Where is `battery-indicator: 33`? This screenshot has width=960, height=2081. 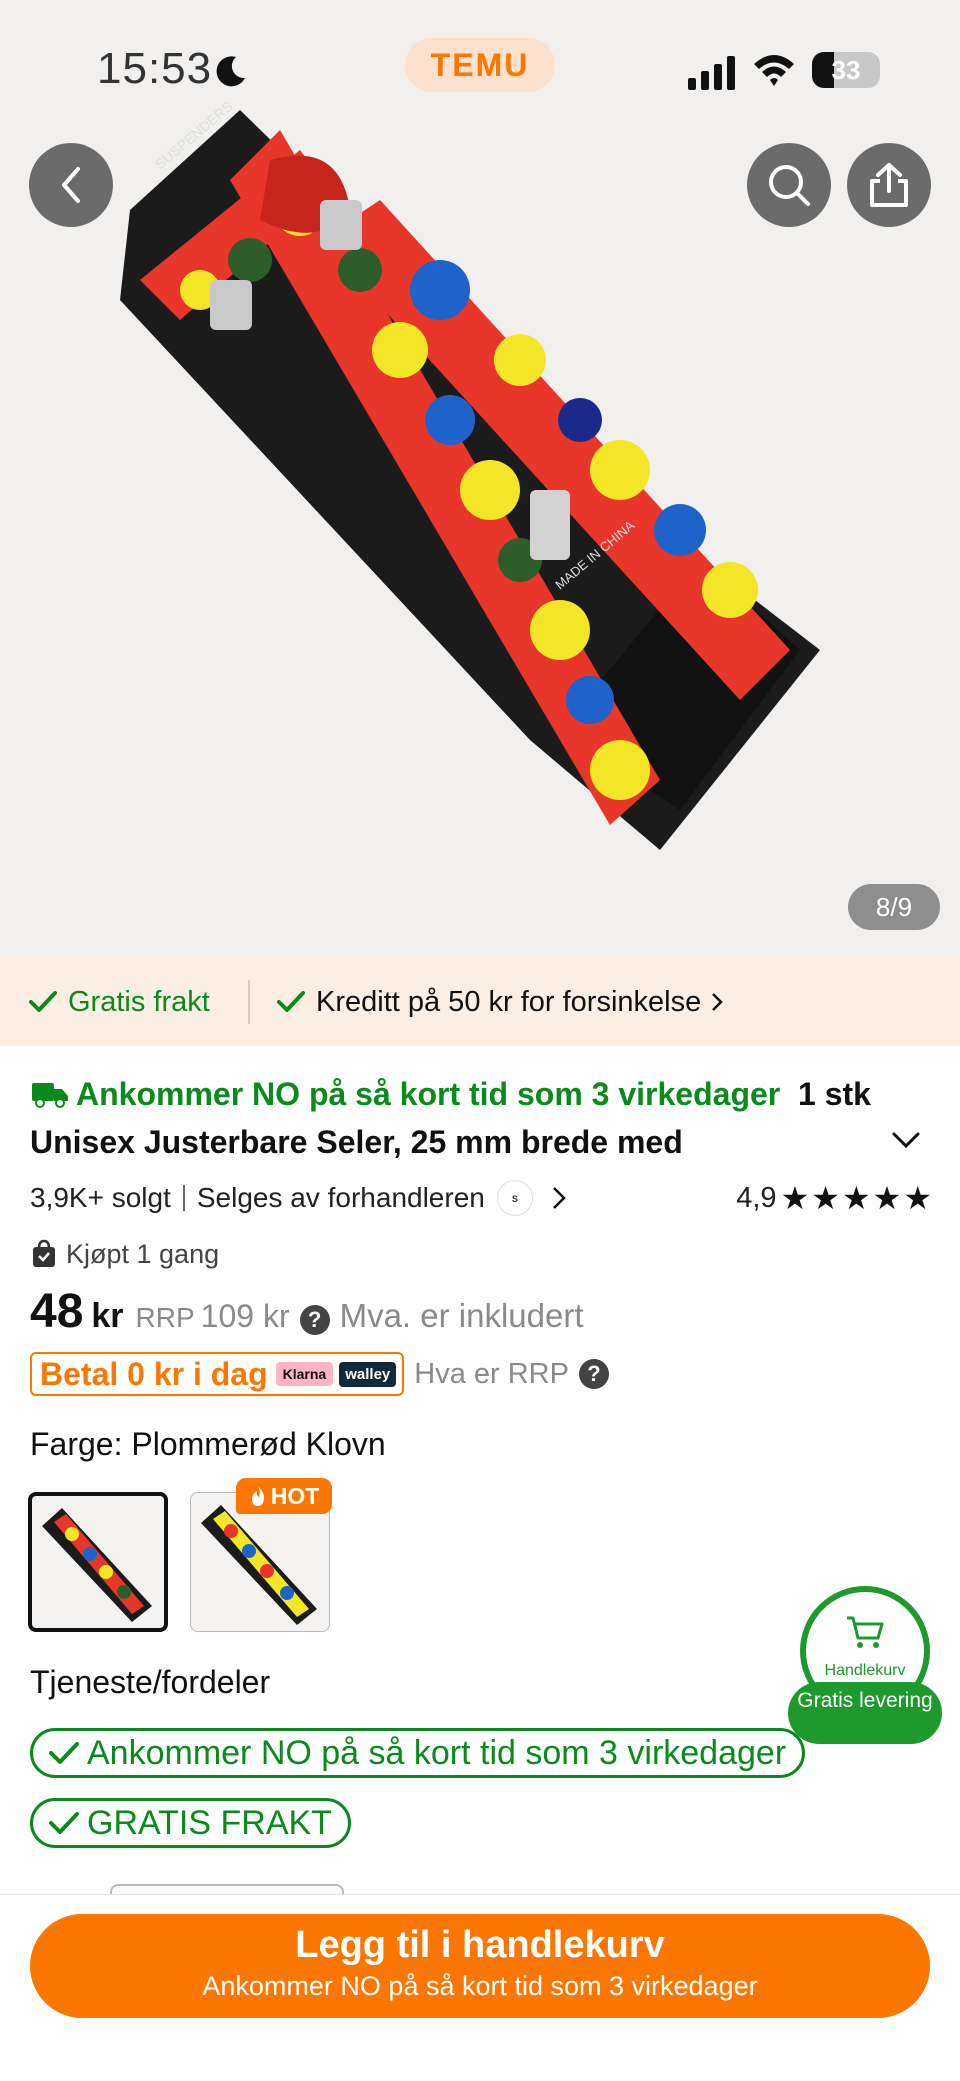 battery-indicator: 33 is located at coordinates (846, 70).